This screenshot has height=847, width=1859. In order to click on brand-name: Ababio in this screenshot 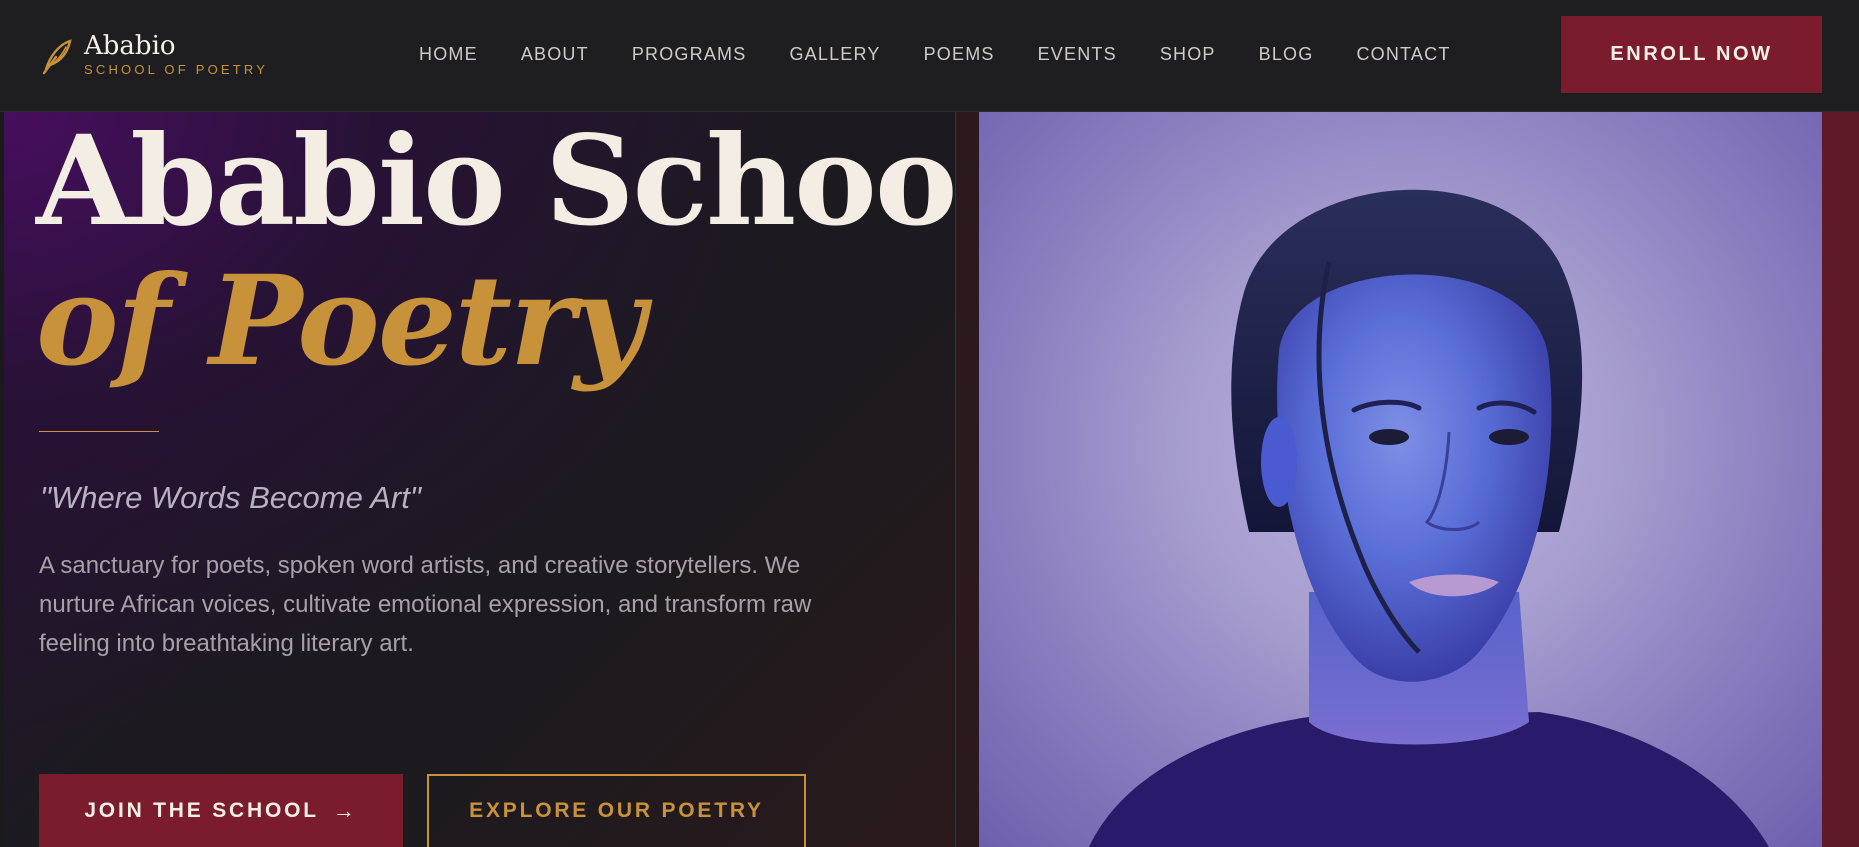, I will do `click(130, 46)`.